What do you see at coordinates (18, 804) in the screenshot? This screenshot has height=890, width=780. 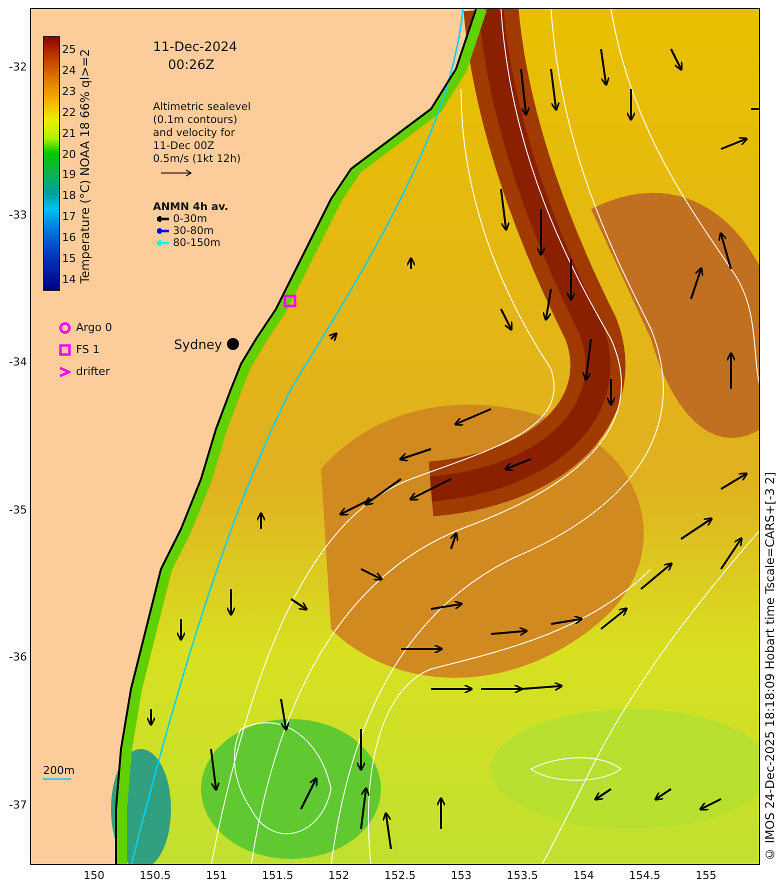 I see `latitude-label: -37` at bounding box center [18, 804].